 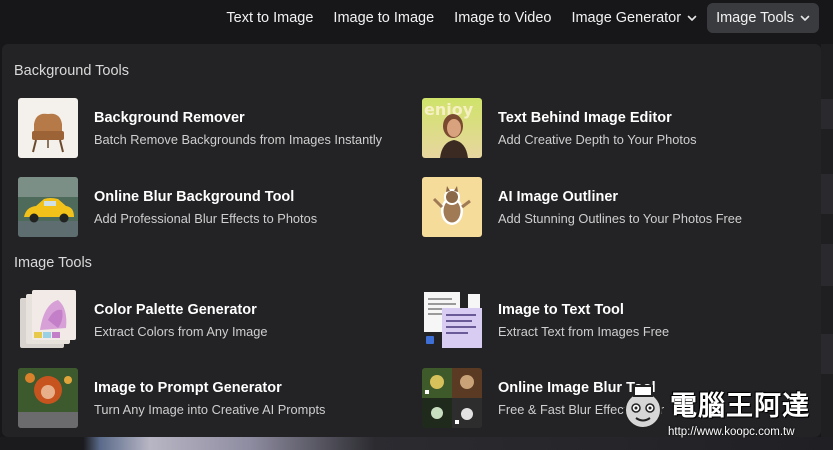 I want to click on image-to-prompt-thumbnail, so click(x=48, y=398).